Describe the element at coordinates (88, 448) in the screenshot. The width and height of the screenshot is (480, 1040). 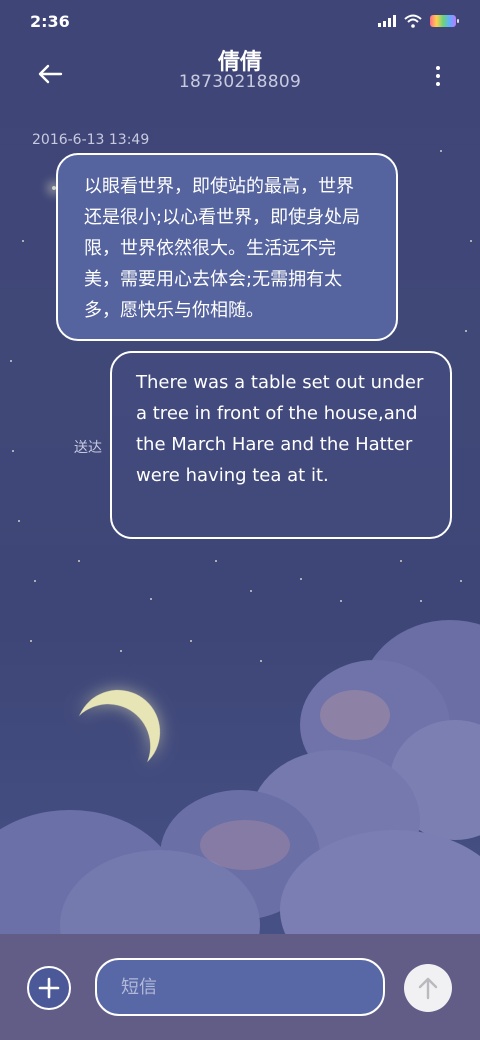
I see `delivery-status: 送达` at that location.